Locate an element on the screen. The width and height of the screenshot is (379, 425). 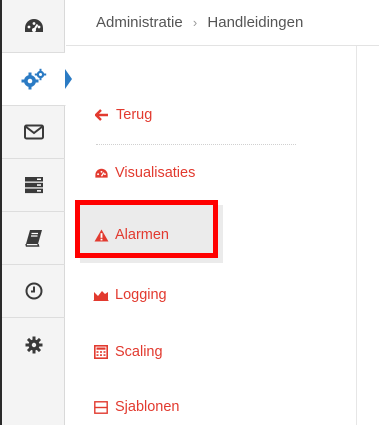
clock-icon is located at coordinates (34, 291).